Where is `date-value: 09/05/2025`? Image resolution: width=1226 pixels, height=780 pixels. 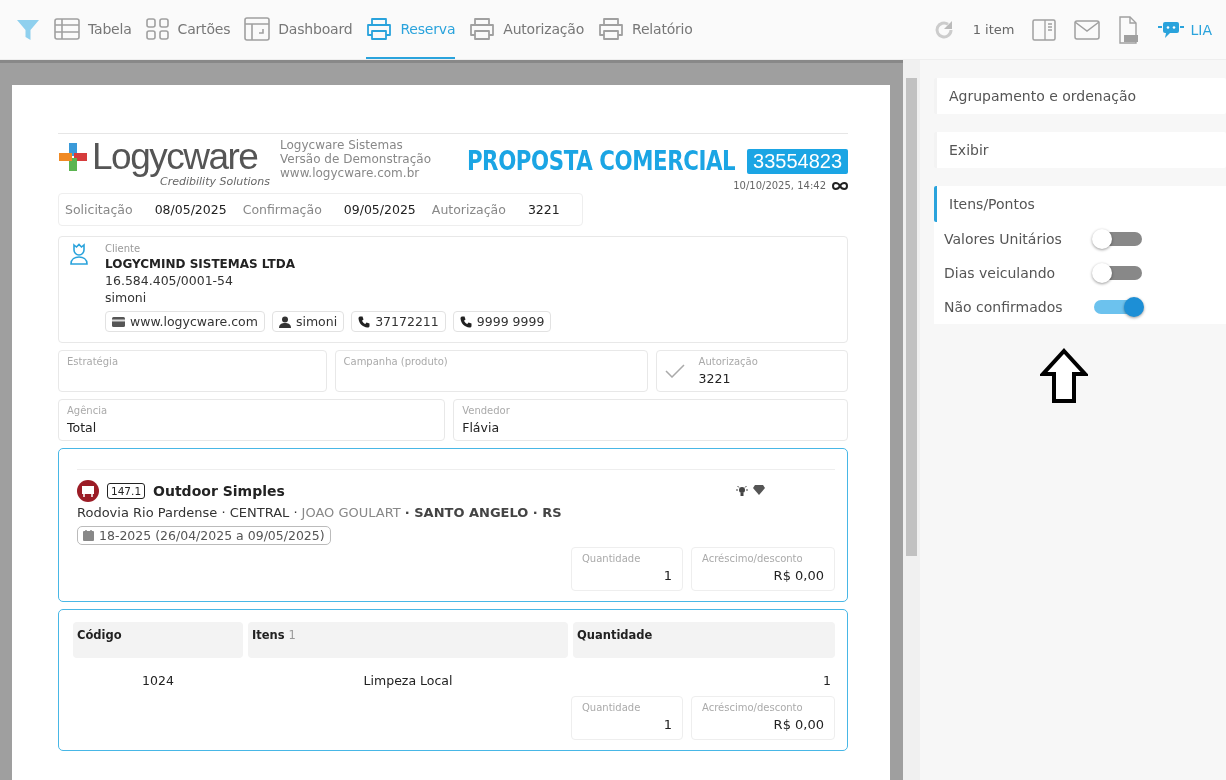 date-value: 09/05/2025 is located at coordinates (379, 209).